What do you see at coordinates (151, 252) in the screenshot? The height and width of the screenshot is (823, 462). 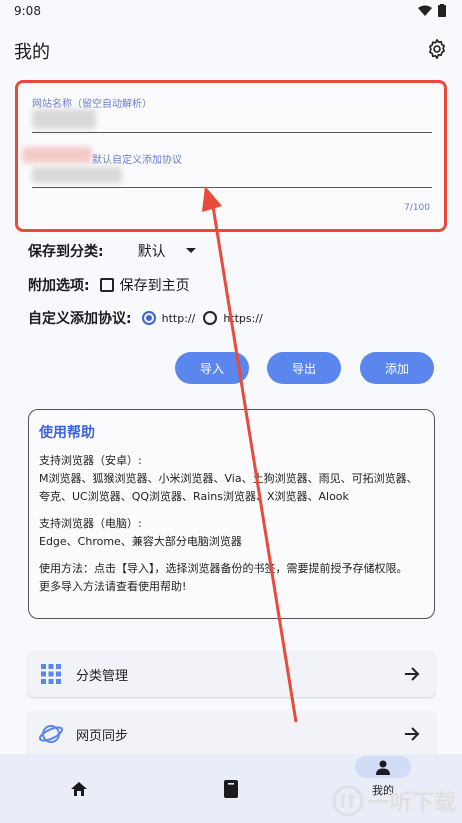 I see `category-value: 默认` at bounding box center [151, 252].